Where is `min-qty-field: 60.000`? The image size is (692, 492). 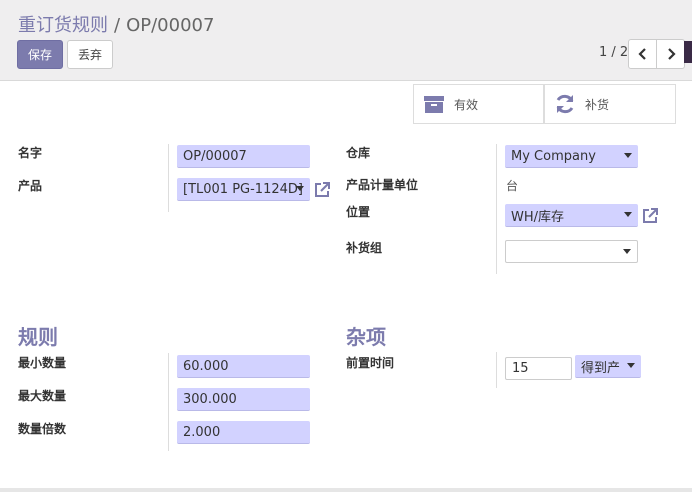
min-qty-field: 60.000 is located at coordinates (243, 366).